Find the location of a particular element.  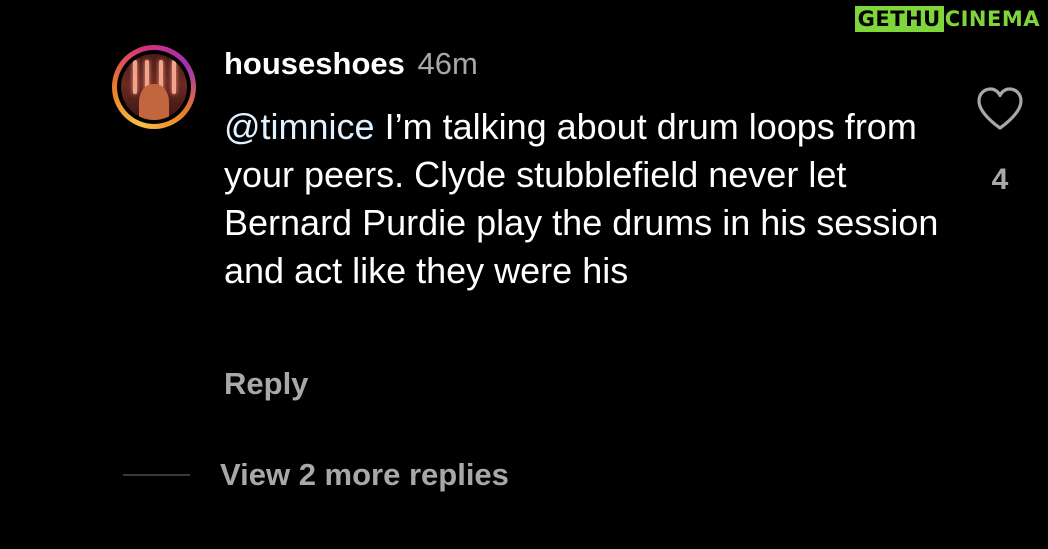

heart-outline-icon-svg is located at coordinates (1000, 108).